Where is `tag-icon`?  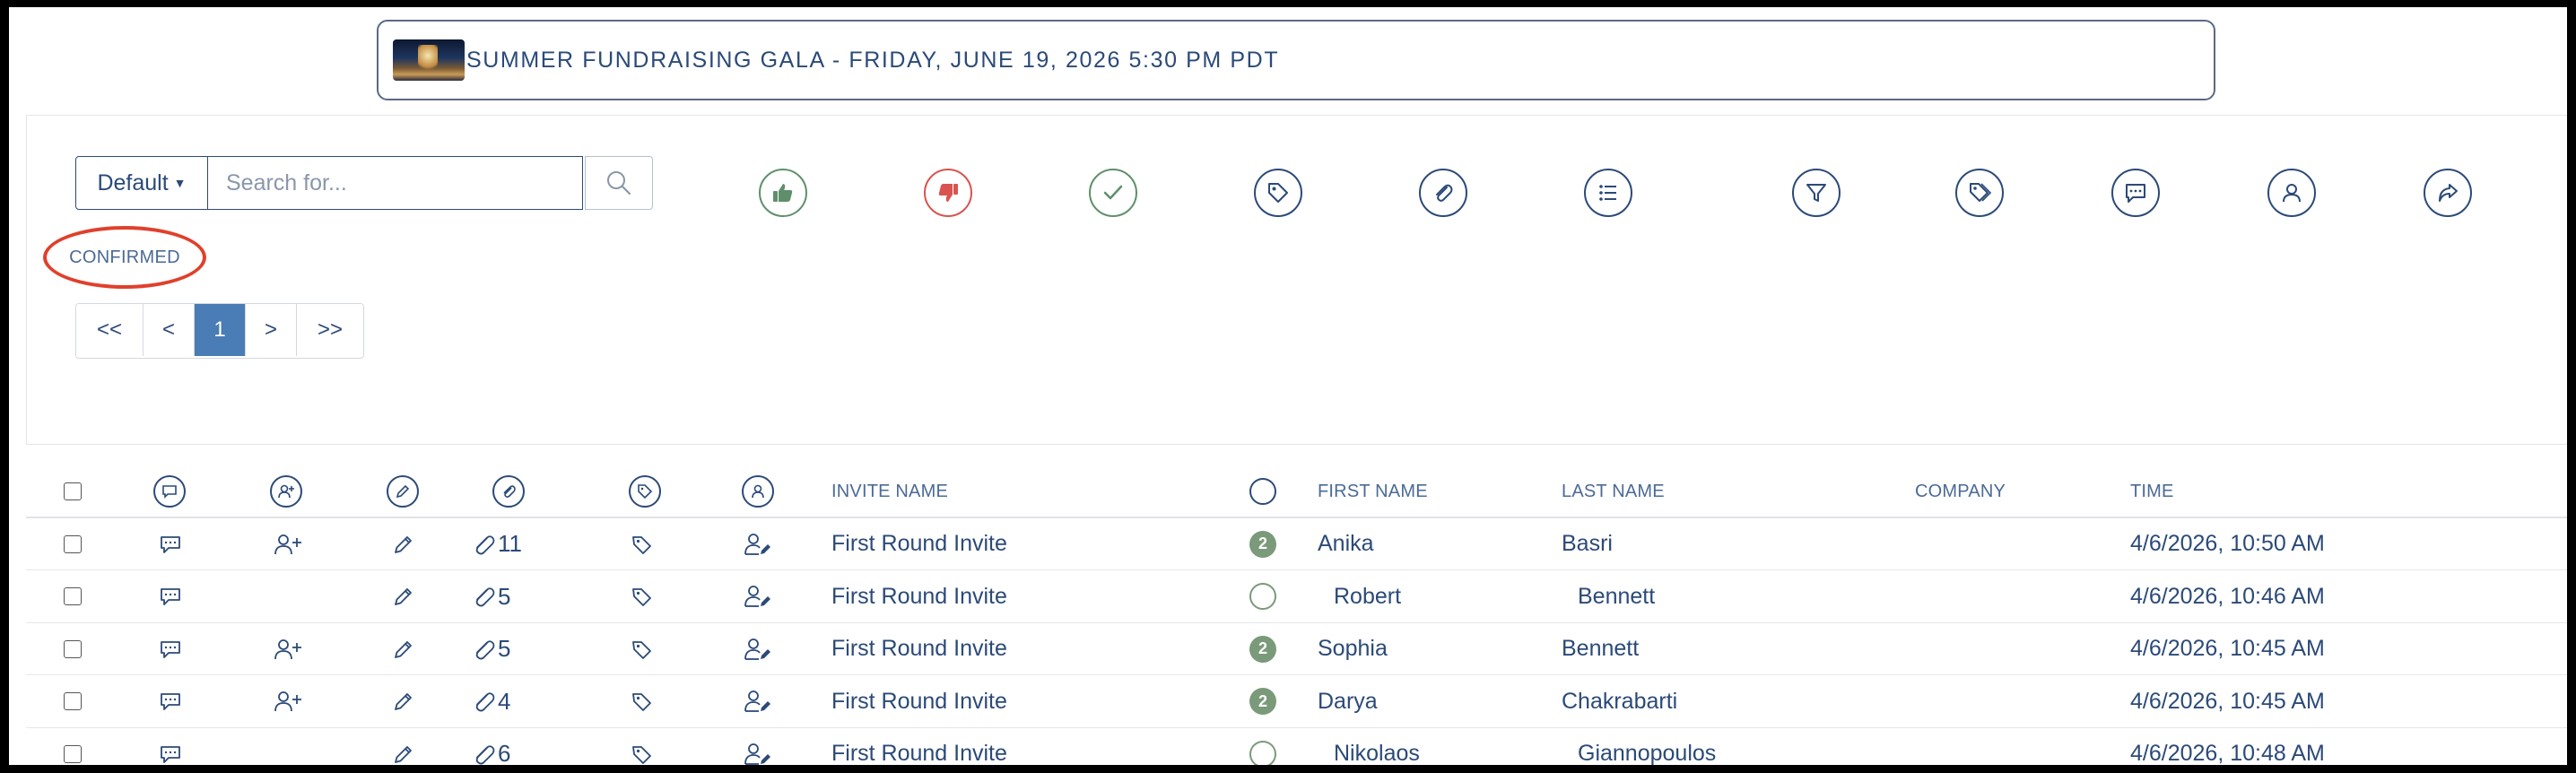 tag-icon is located at coordinates (641, 649).